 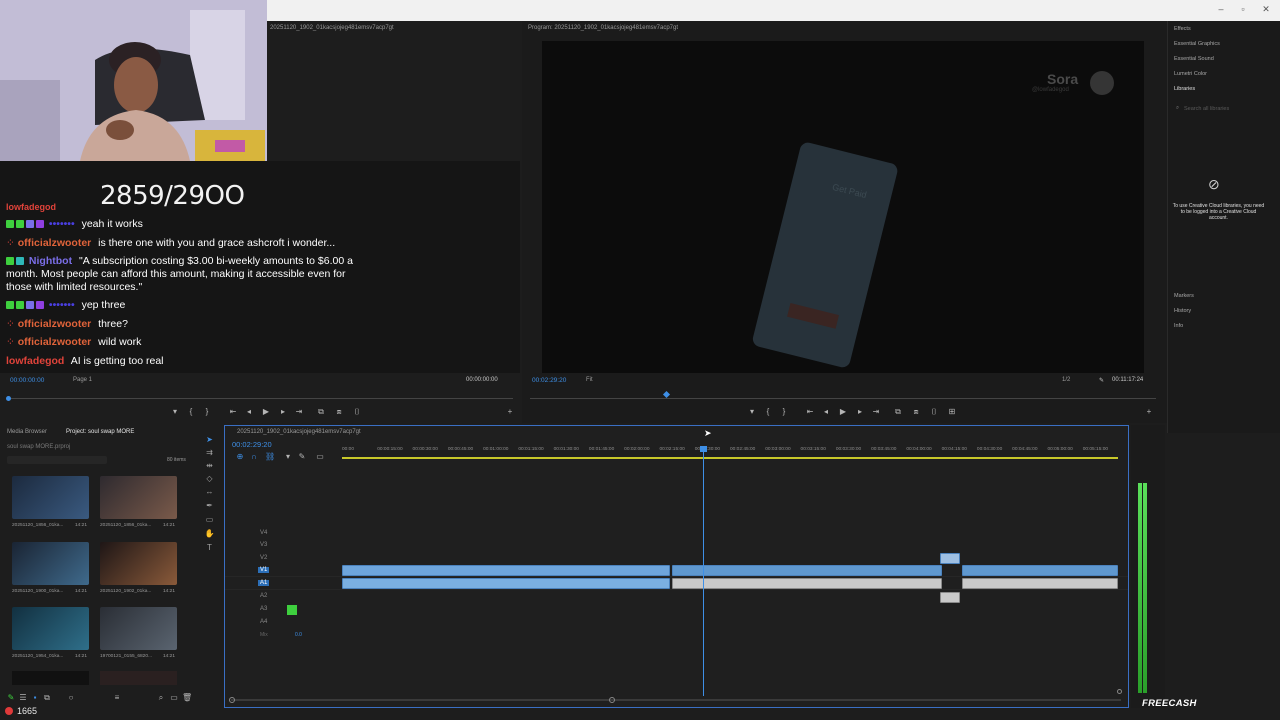 I want to click on maximize-button: ▫, so click(x=1243, y=9).